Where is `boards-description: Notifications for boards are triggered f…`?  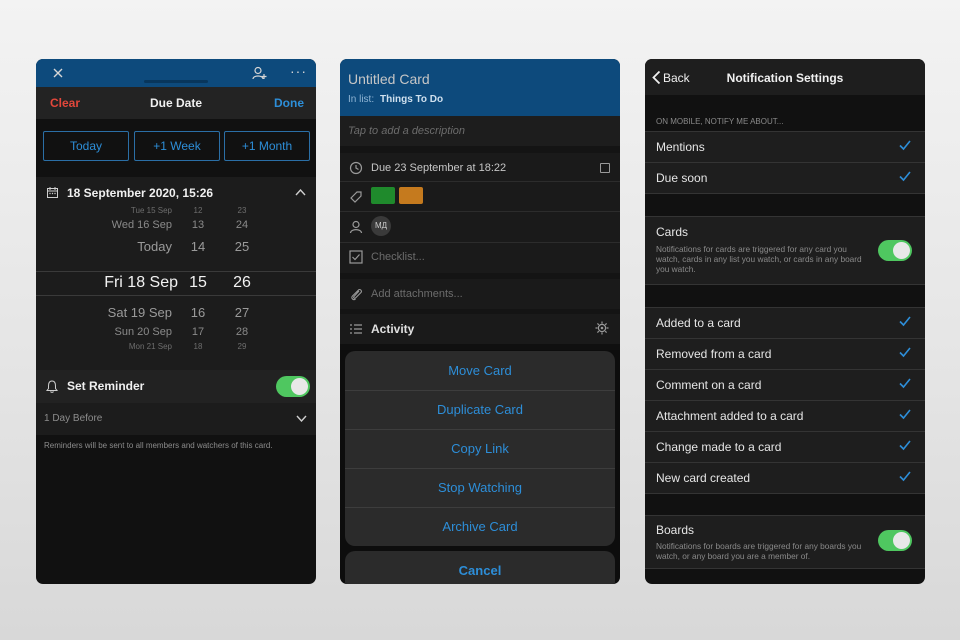 boards-description: Notifications for boards are triggered f… is located at coordinates (759, 551).